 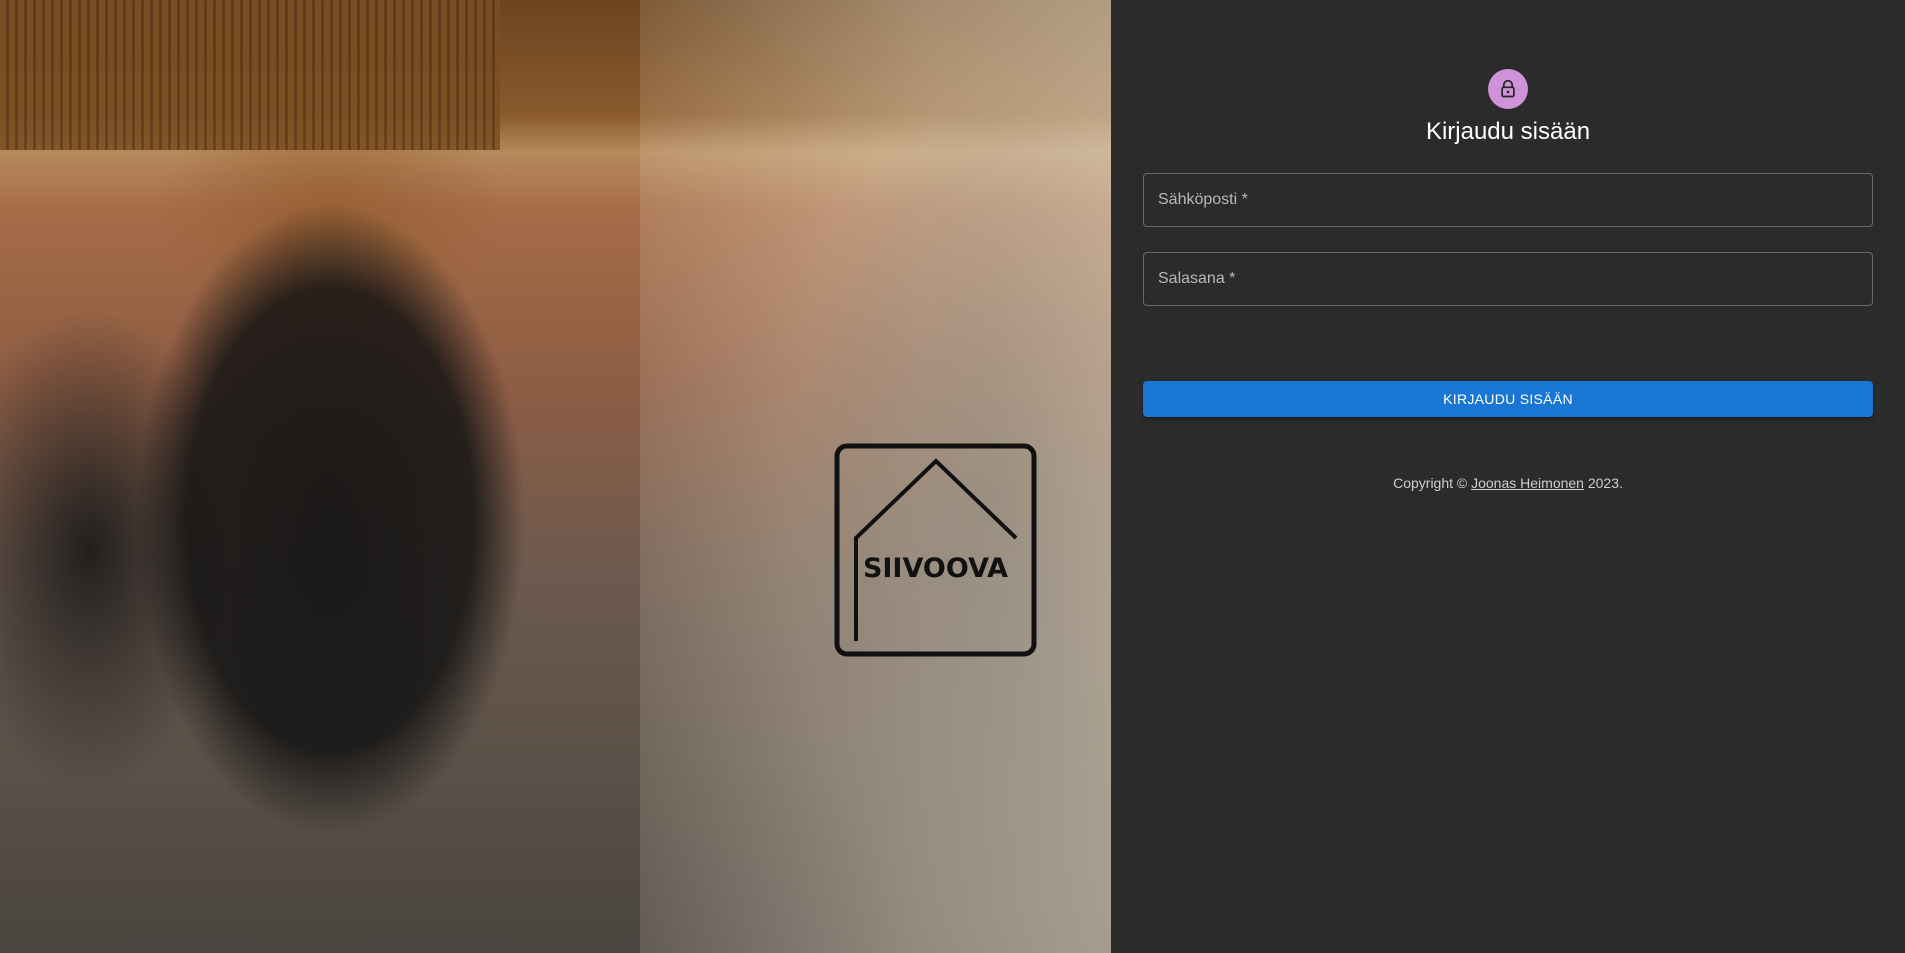 What do you see at coordinates (1432, 483) in the screenshot?
I see `copyright-prefix: Copyright ©` at bounding box center [1432, 483].